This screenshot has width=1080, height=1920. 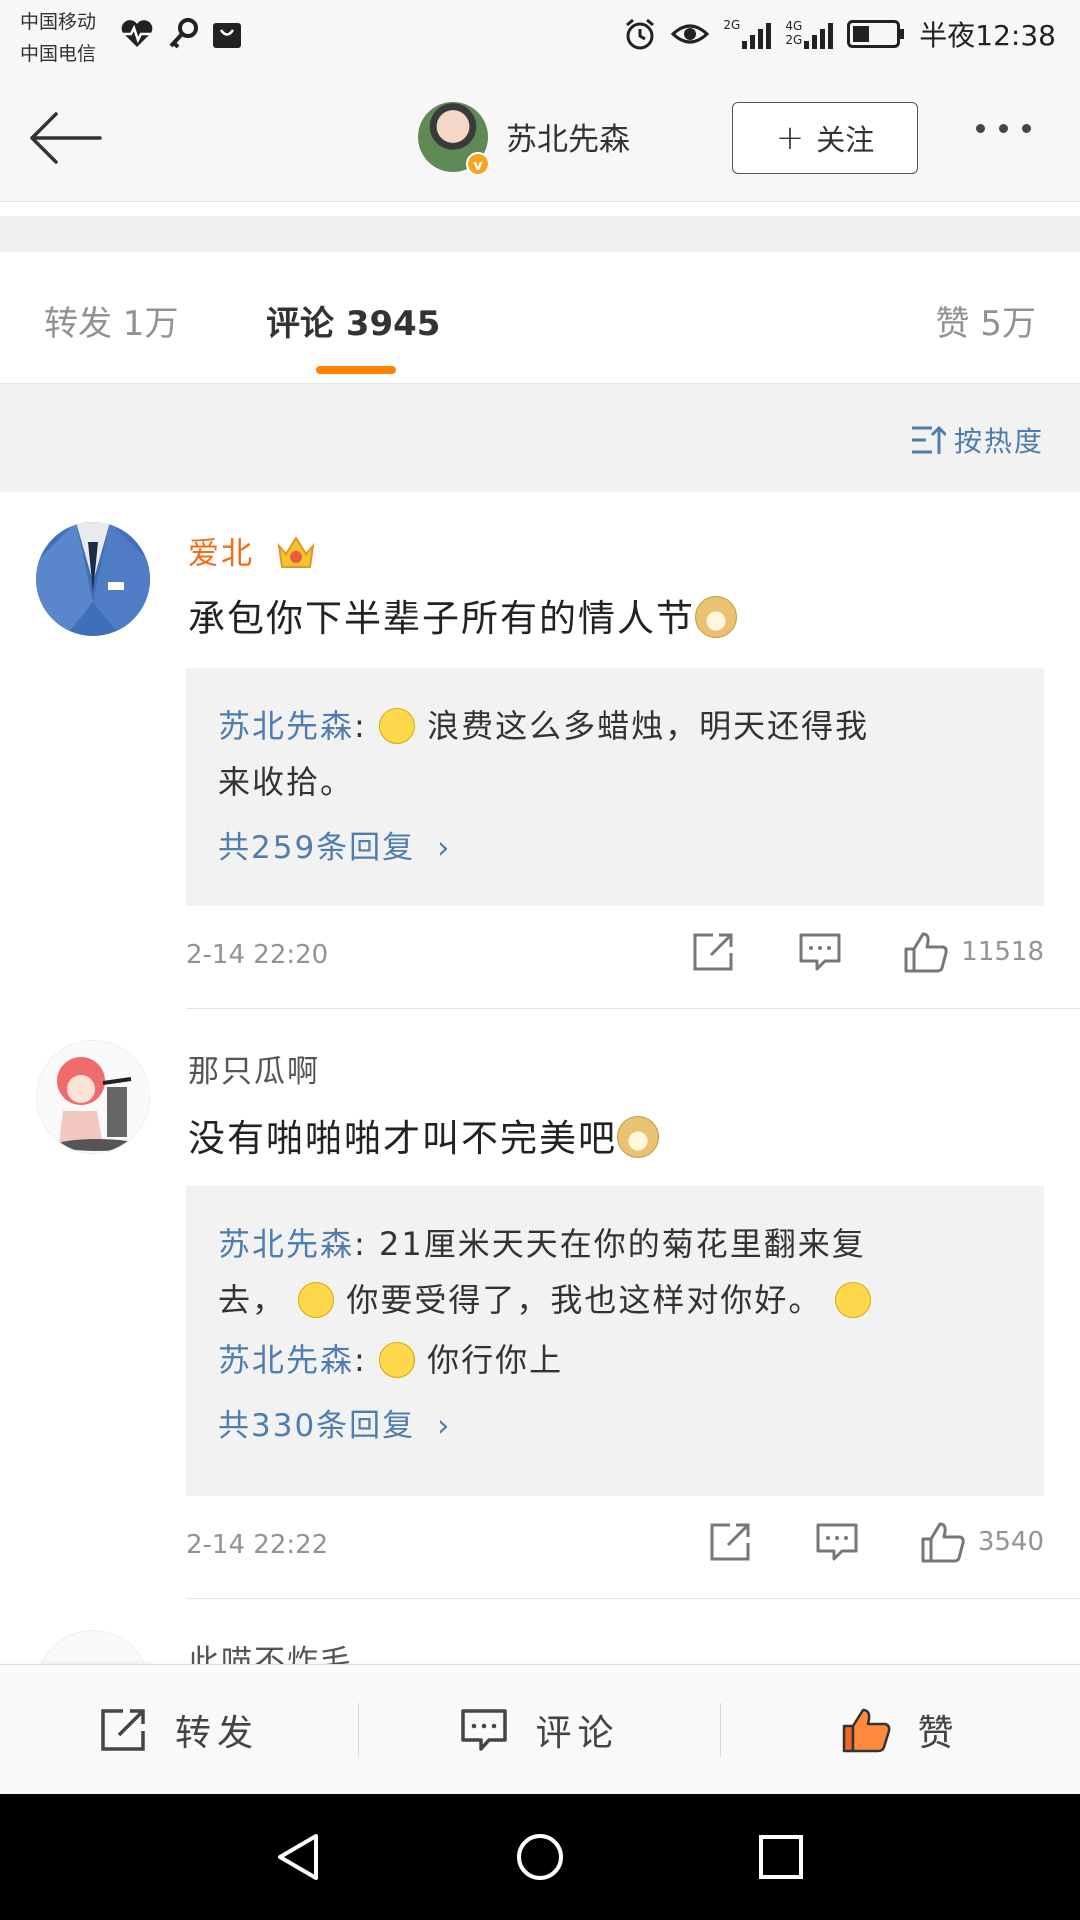 I want to click on sort-bar: 按热度, so click(x=540, y=438).